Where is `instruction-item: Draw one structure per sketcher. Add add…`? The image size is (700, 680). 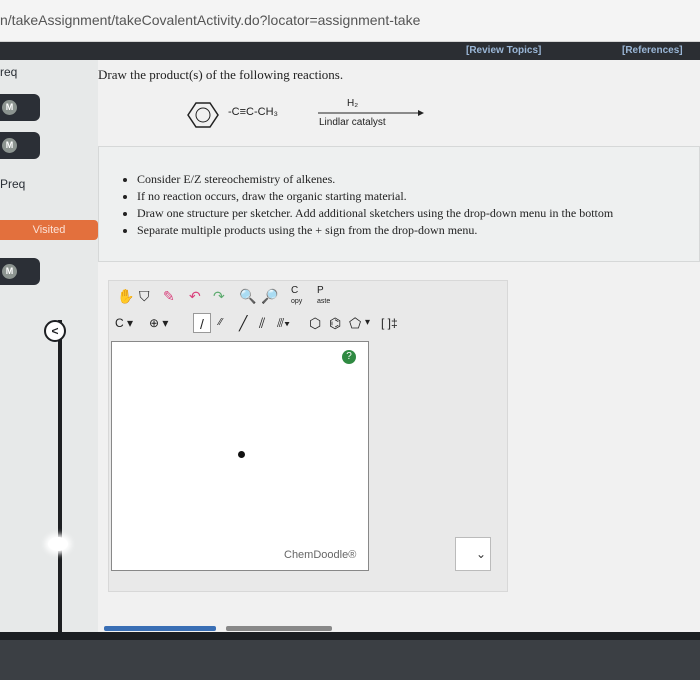
instruction-item: Draw one structure per sketcher. Add add… is located at coordinates (375, 213).